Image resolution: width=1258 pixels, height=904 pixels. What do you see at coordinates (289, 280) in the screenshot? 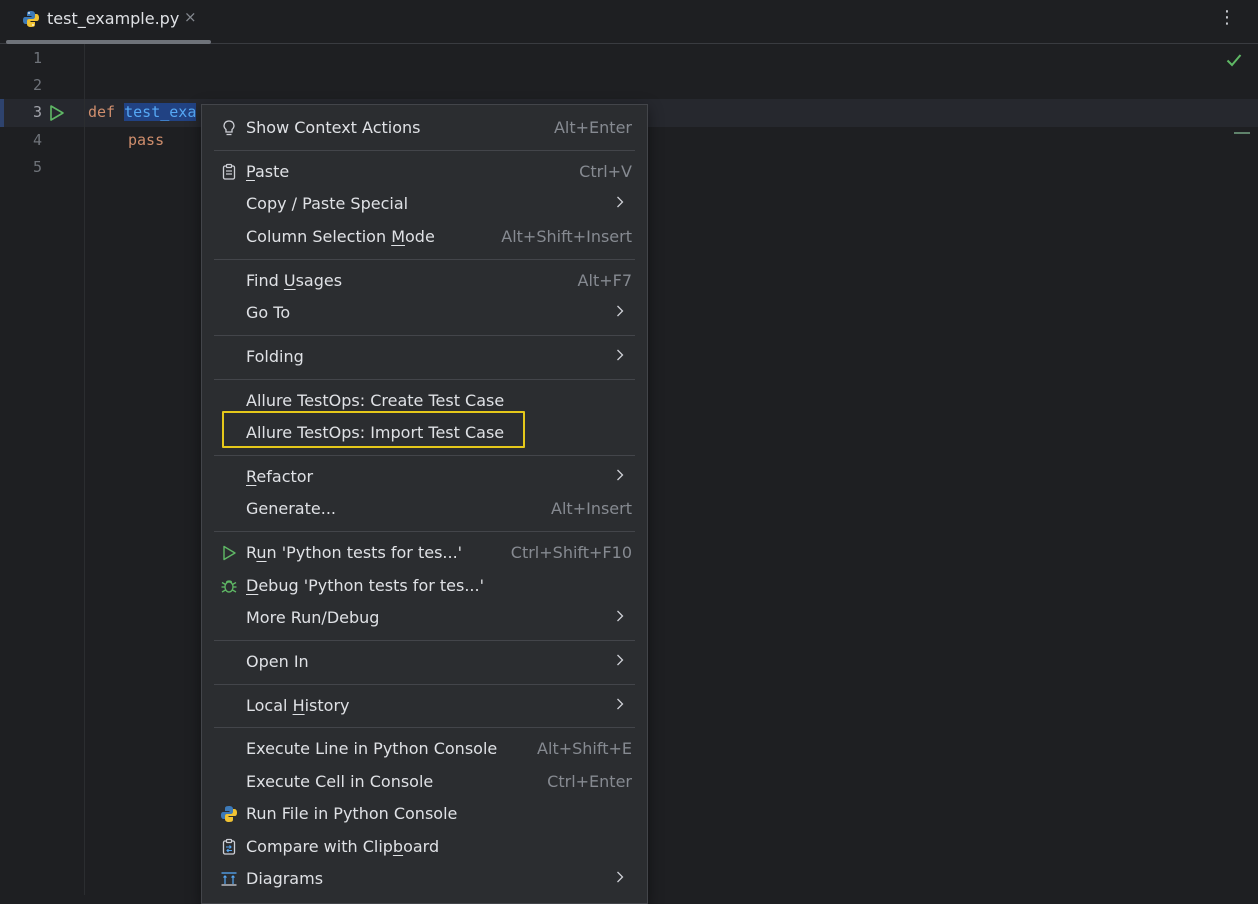
I see `mnemonic: U` at bounding box center [289, 280].